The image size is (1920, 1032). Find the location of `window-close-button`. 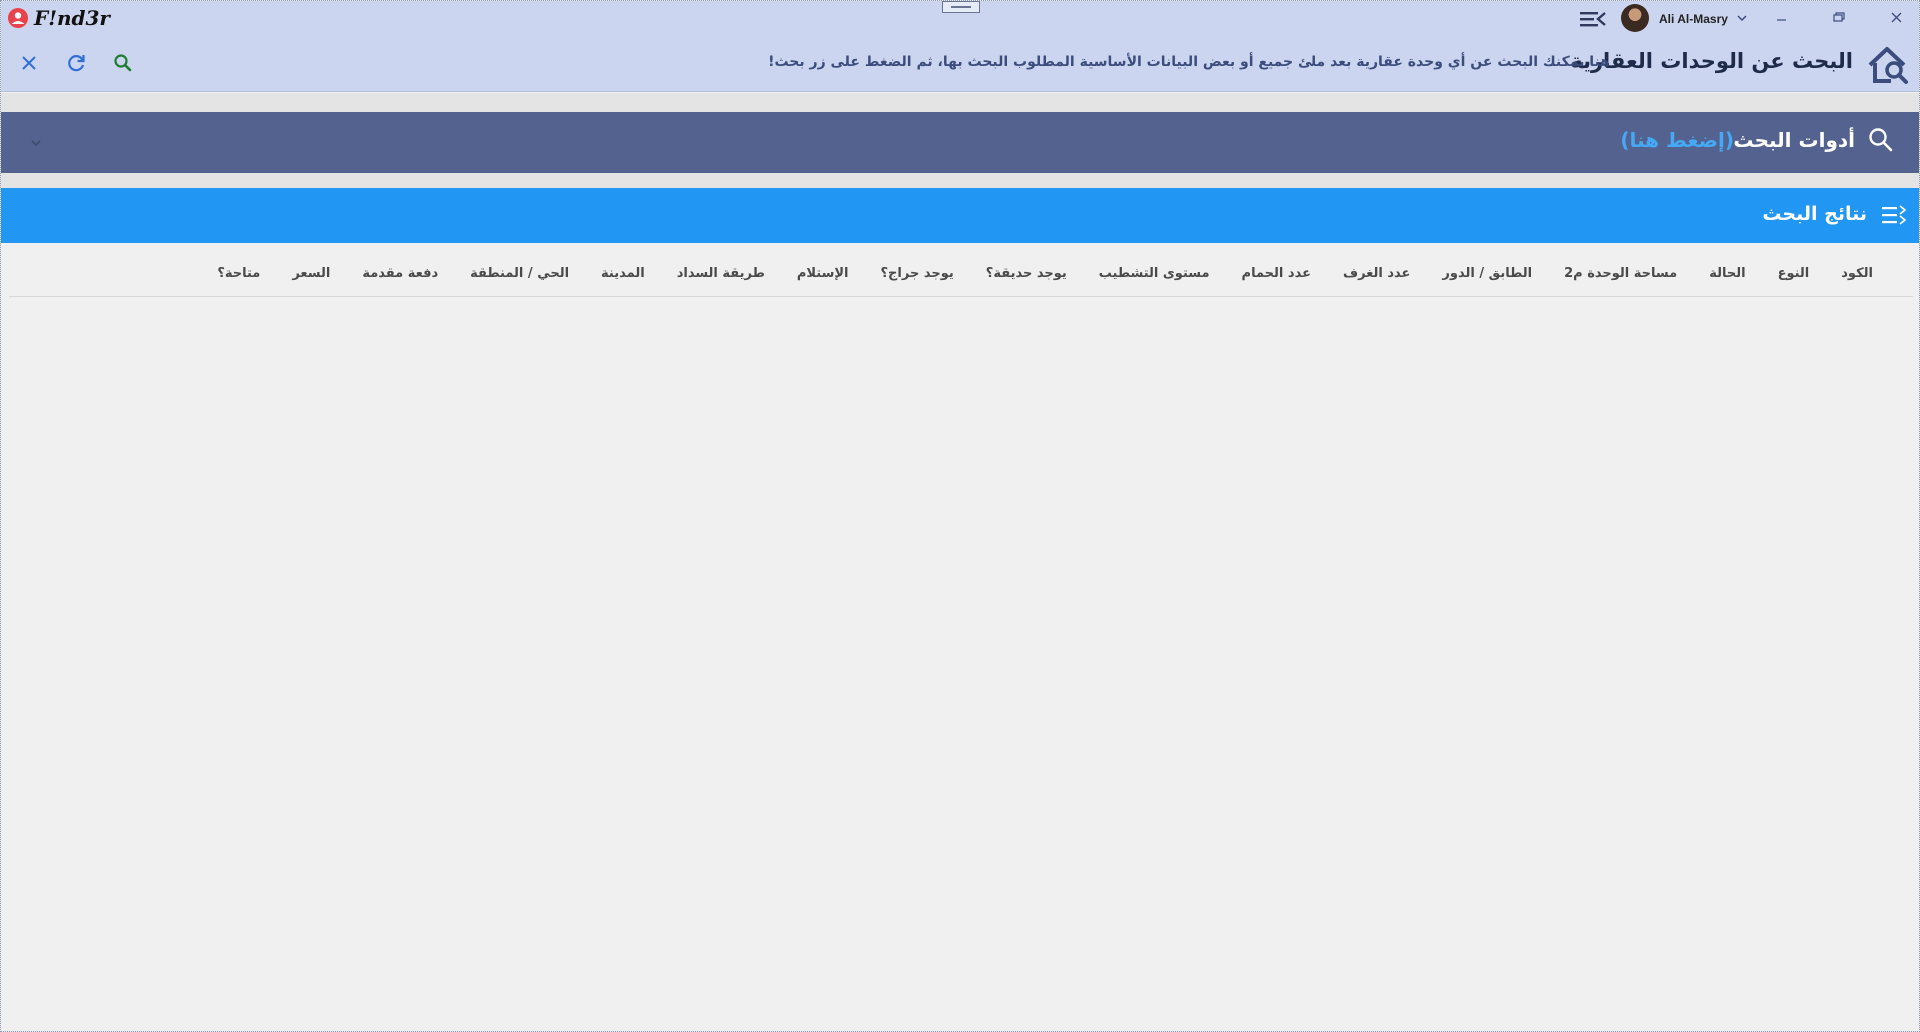

window-close-button is located at coordinates (1897, 18).